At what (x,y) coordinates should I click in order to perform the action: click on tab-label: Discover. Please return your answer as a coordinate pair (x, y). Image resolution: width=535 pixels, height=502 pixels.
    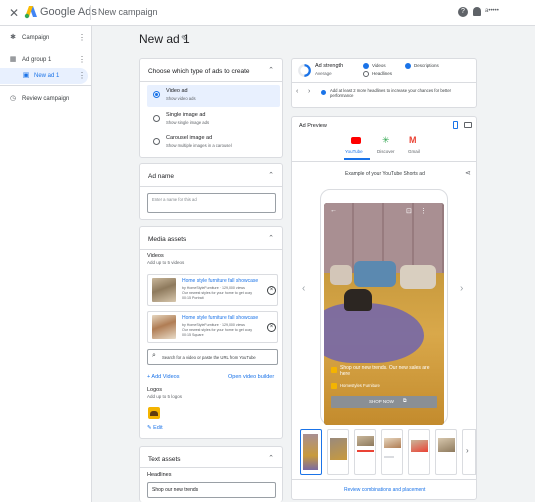
    Looking at the image, I should click on (386, 151).